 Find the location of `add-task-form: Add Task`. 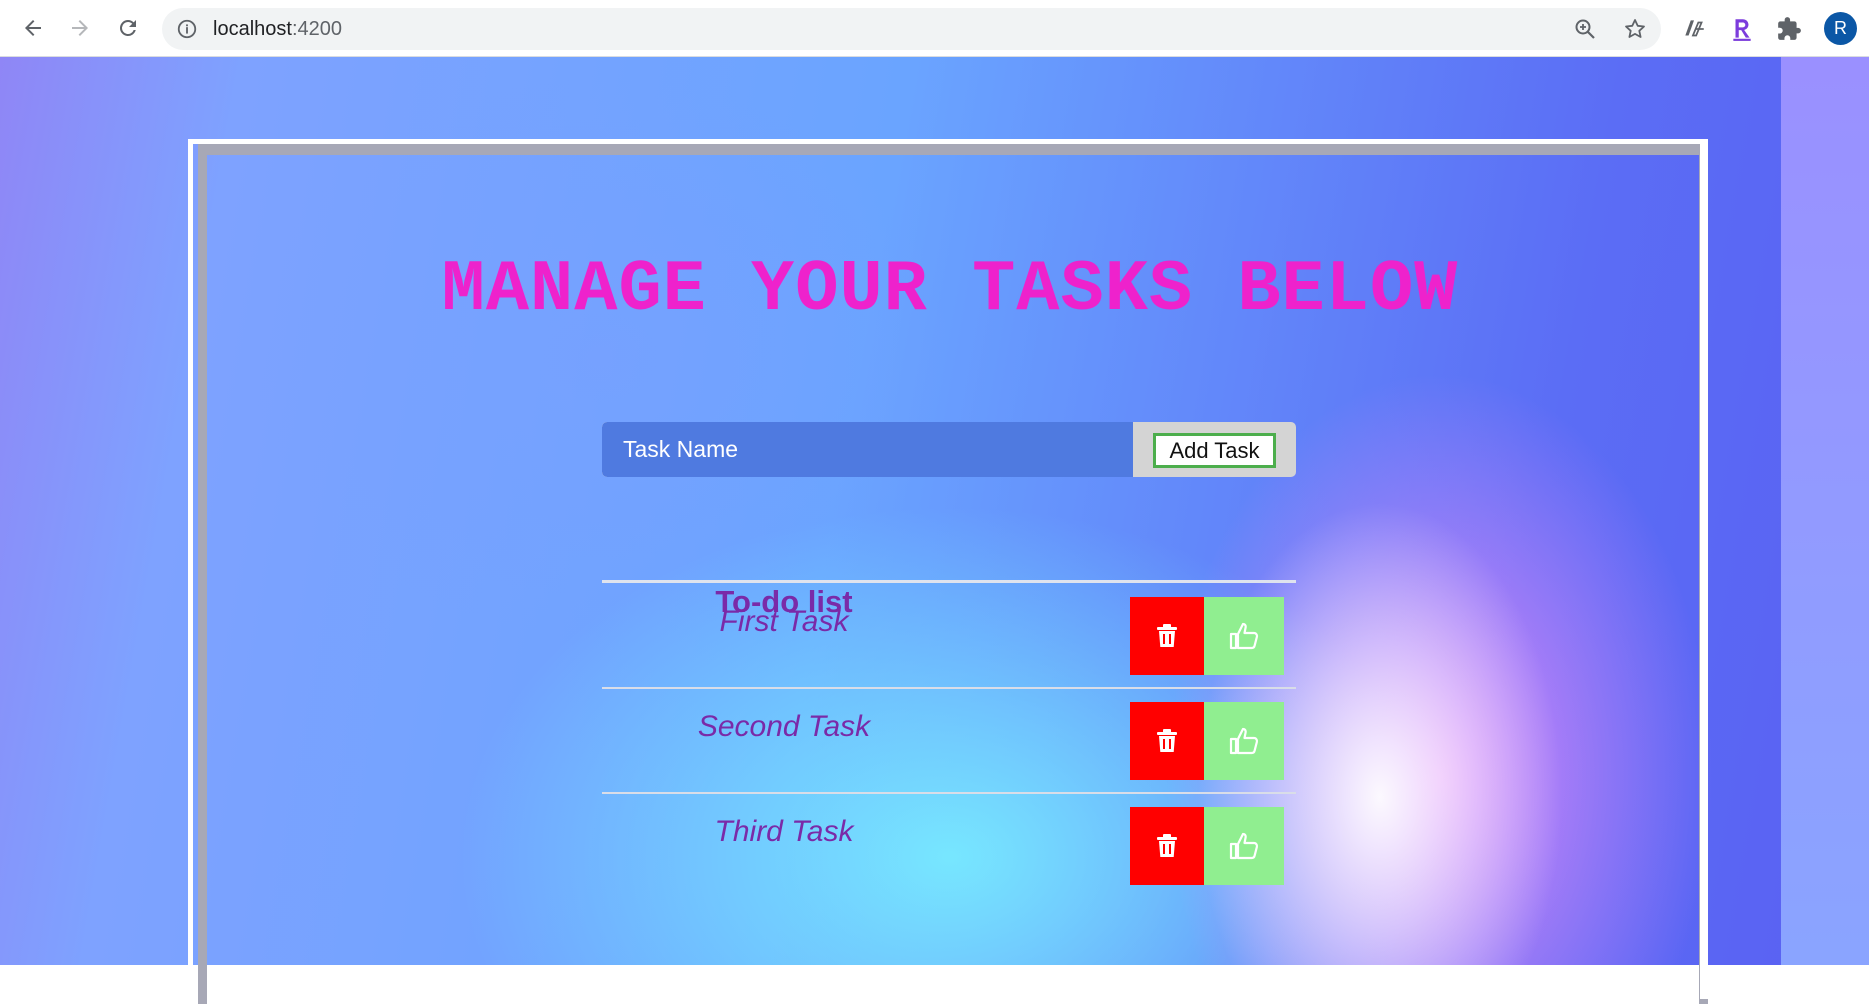

add-task-form: Add Task is located at coordinates (949, 449).